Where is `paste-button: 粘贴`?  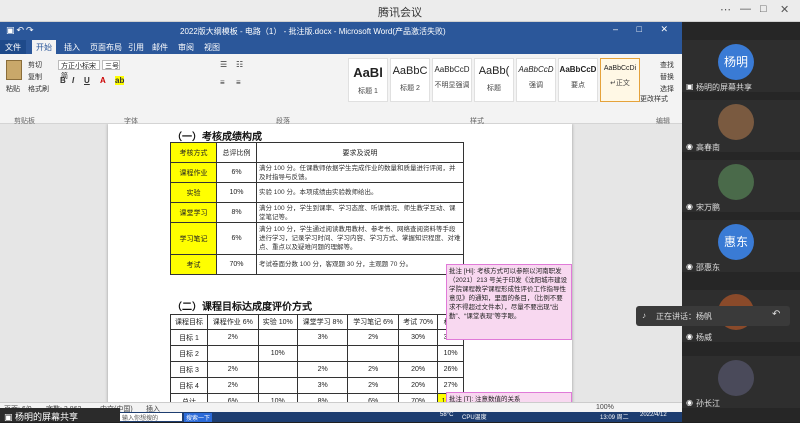
paste-button: 粘贴 is located at coordinates (13, 89).